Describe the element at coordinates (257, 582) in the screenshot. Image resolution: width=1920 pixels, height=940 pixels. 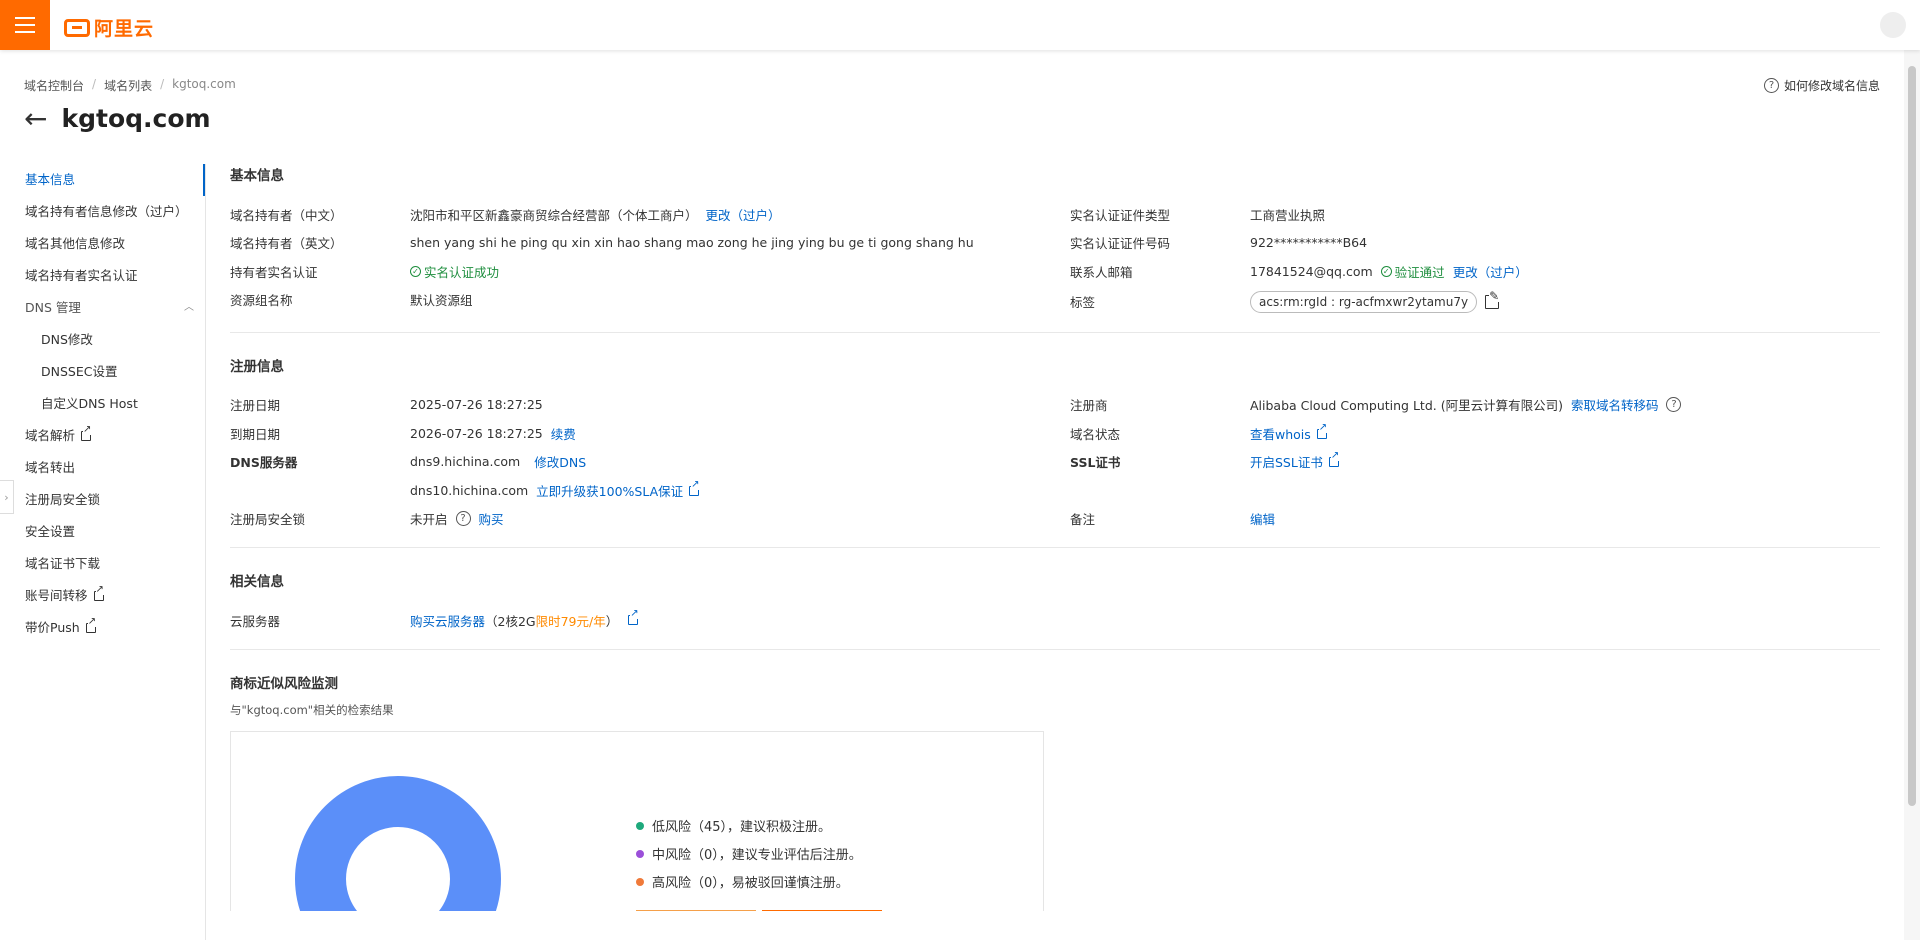
I see `section-title: 相关信息` at that location.